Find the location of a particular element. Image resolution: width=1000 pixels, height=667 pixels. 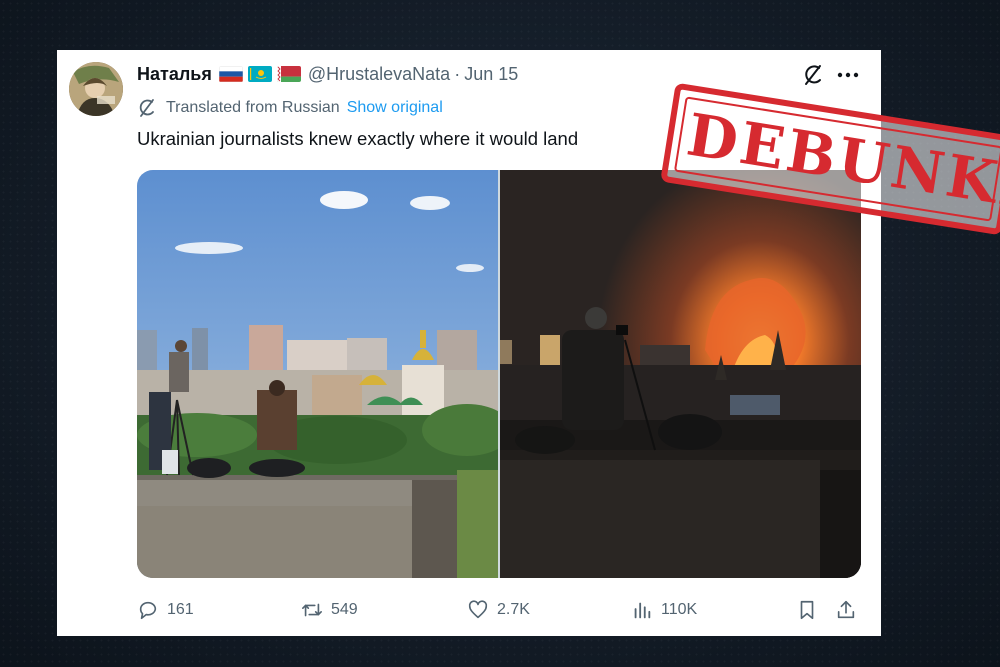

show-original-link: Show original is located at coordinates (395, 108).